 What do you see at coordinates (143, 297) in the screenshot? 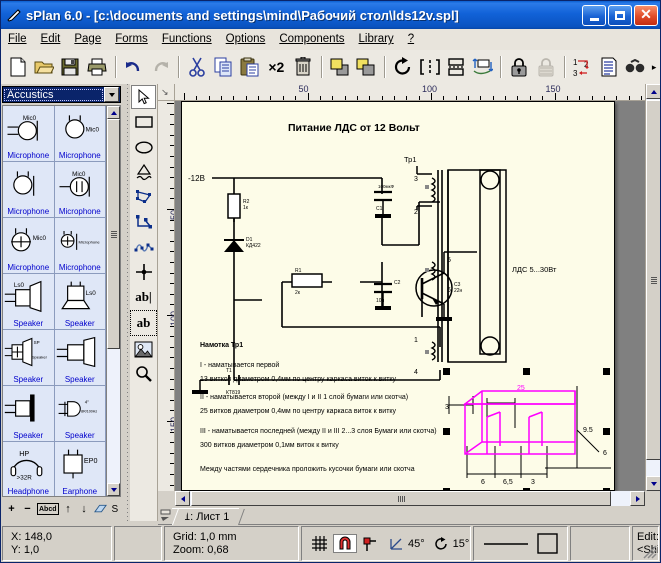
I see `text-tool: ab|` at bounding box center [143, 297].